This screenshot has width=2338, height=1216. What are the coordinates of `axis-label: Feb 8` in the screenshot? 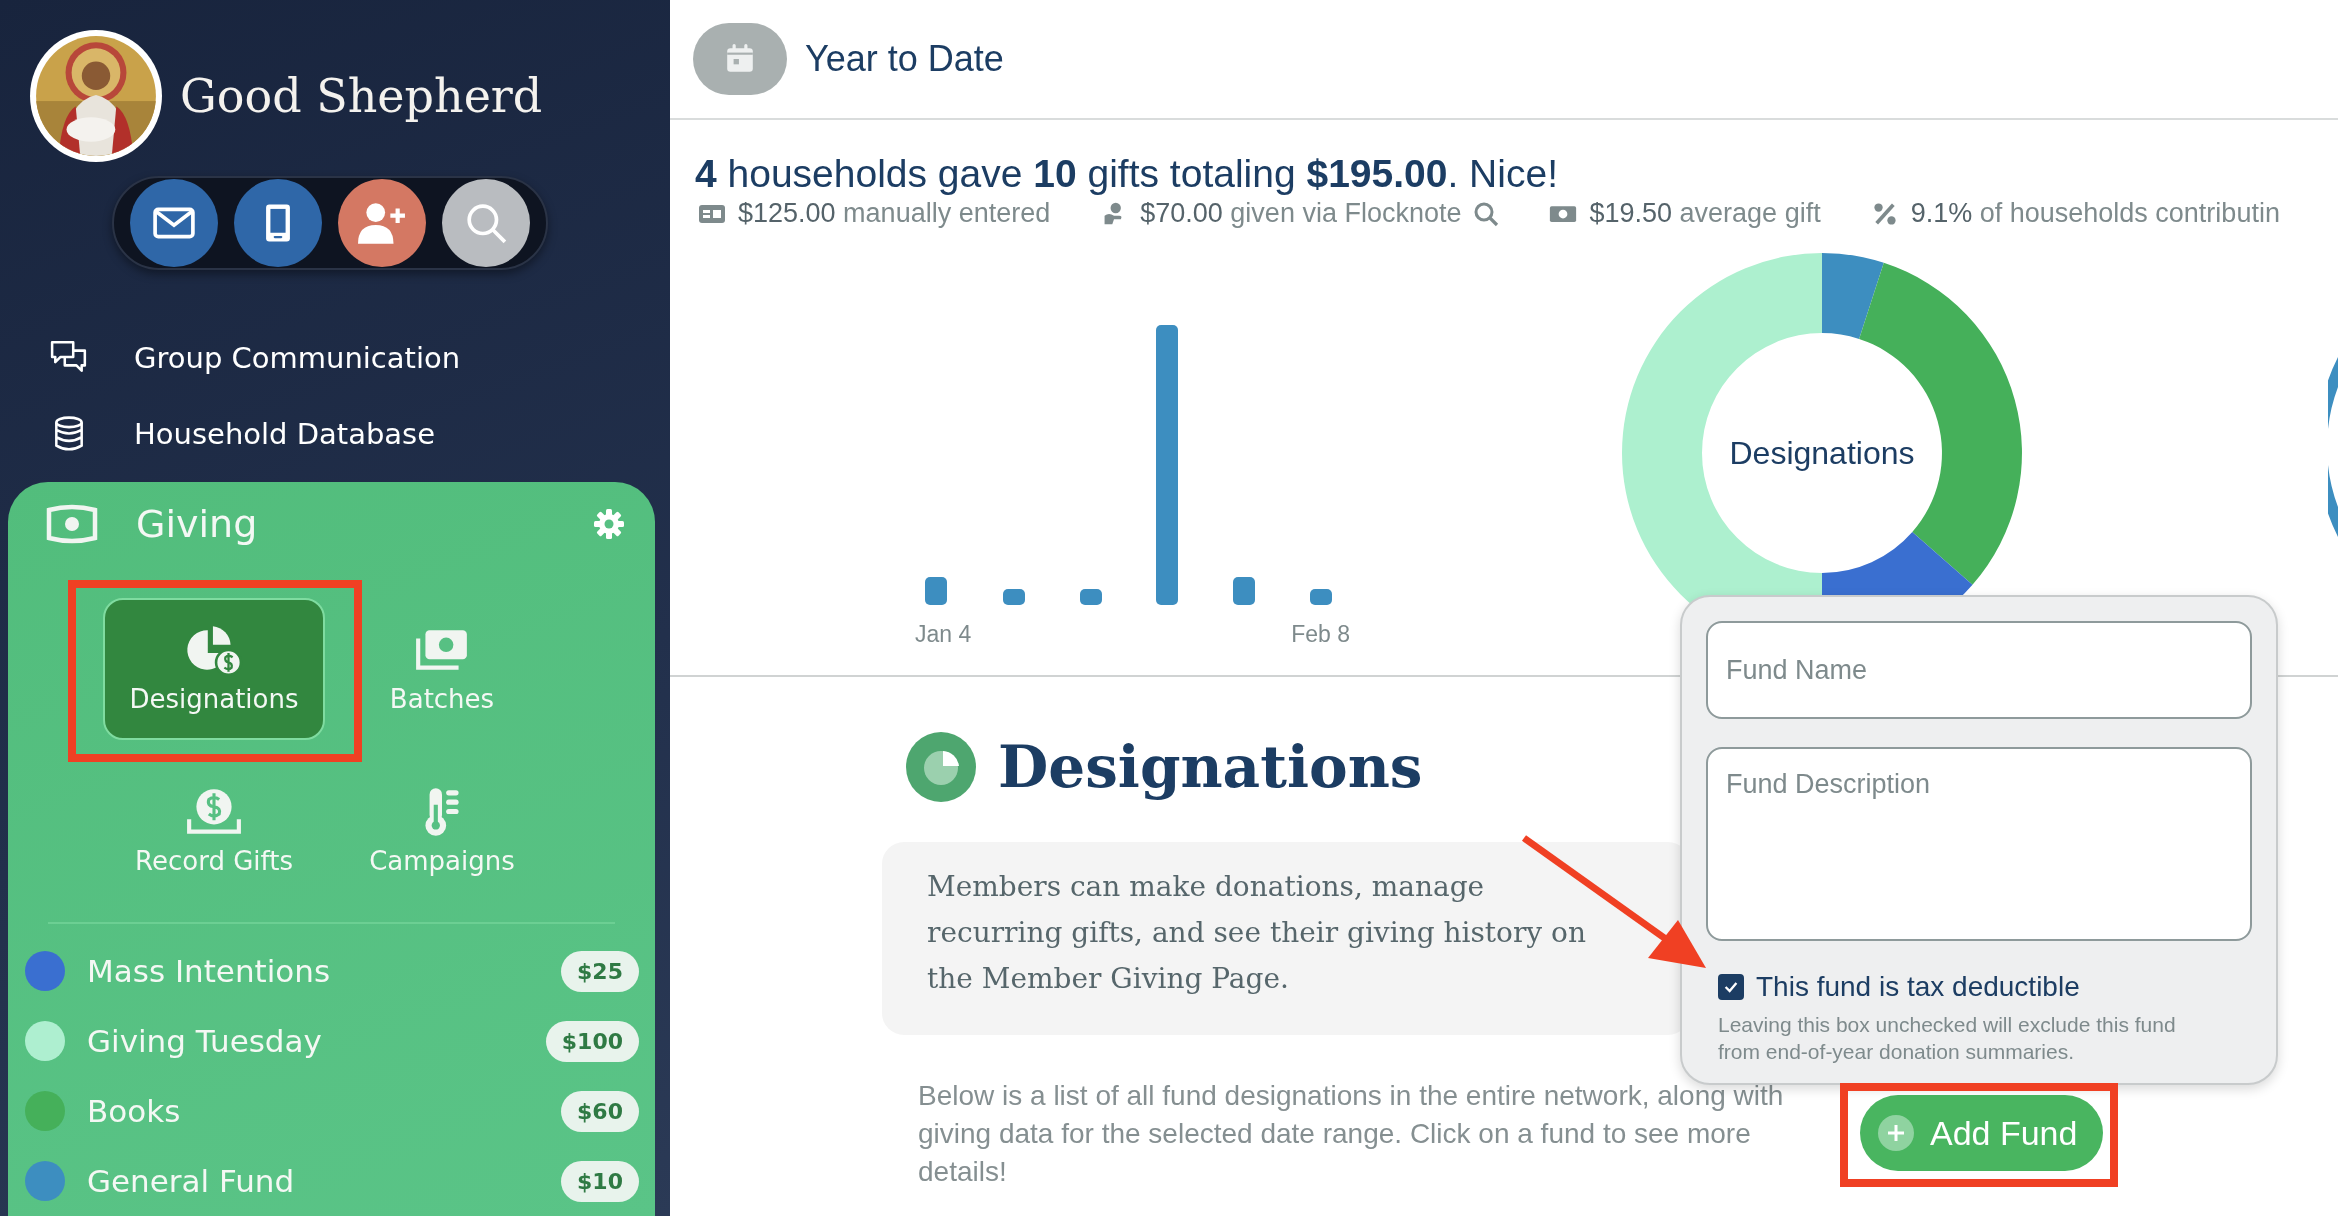 It's located at (1320, 634).